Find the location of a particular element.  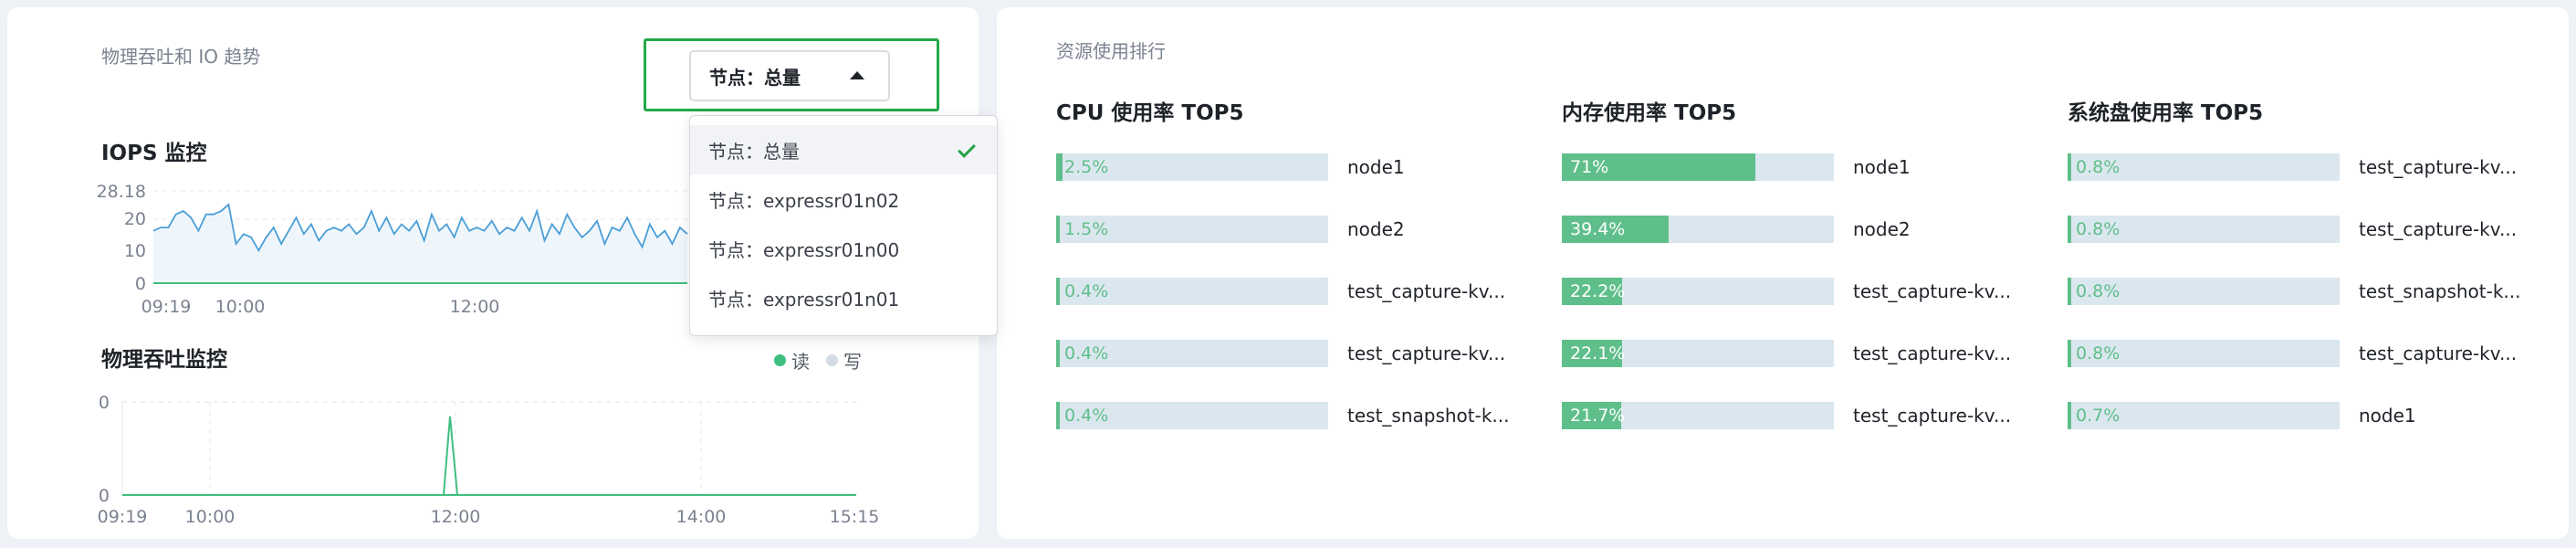

throughput-legend: 读 写 is located at coordinates (823, 360).